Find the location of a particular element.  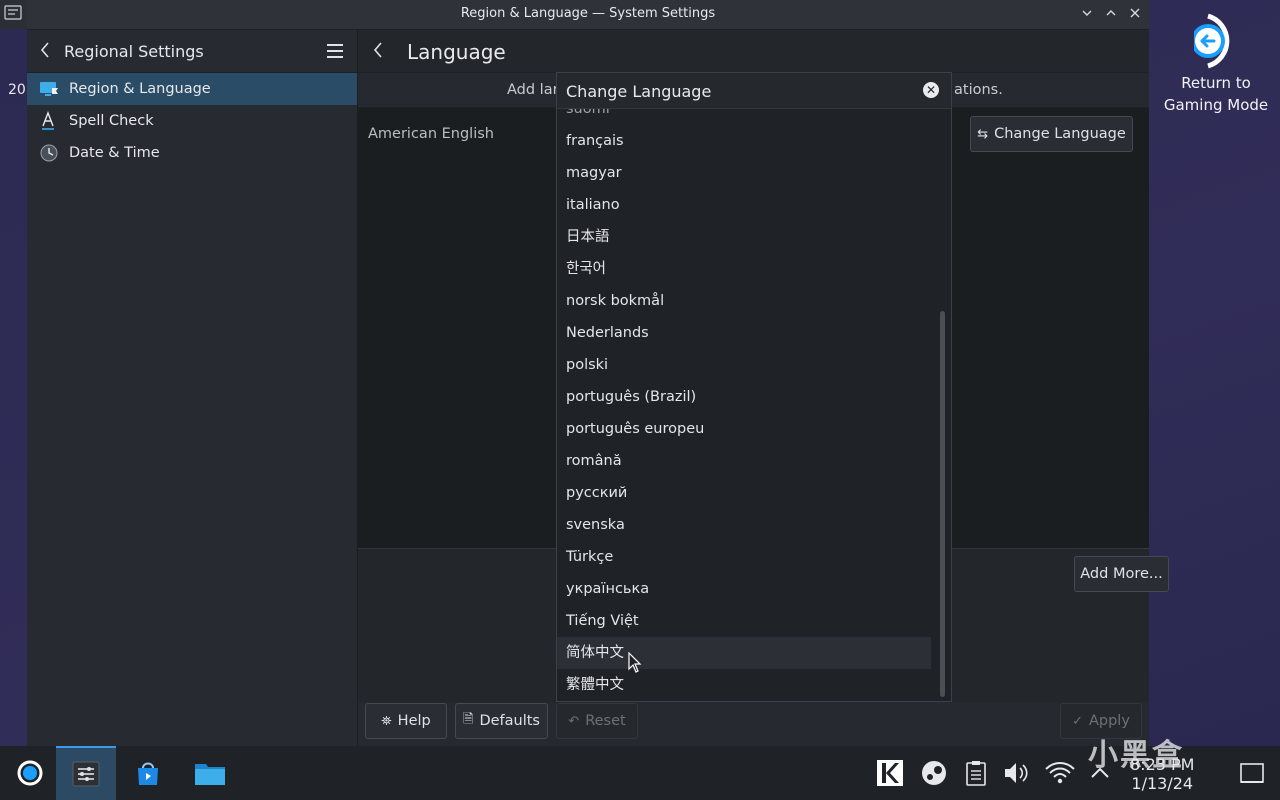

close-window-button is located at coordinates (1135, 15).